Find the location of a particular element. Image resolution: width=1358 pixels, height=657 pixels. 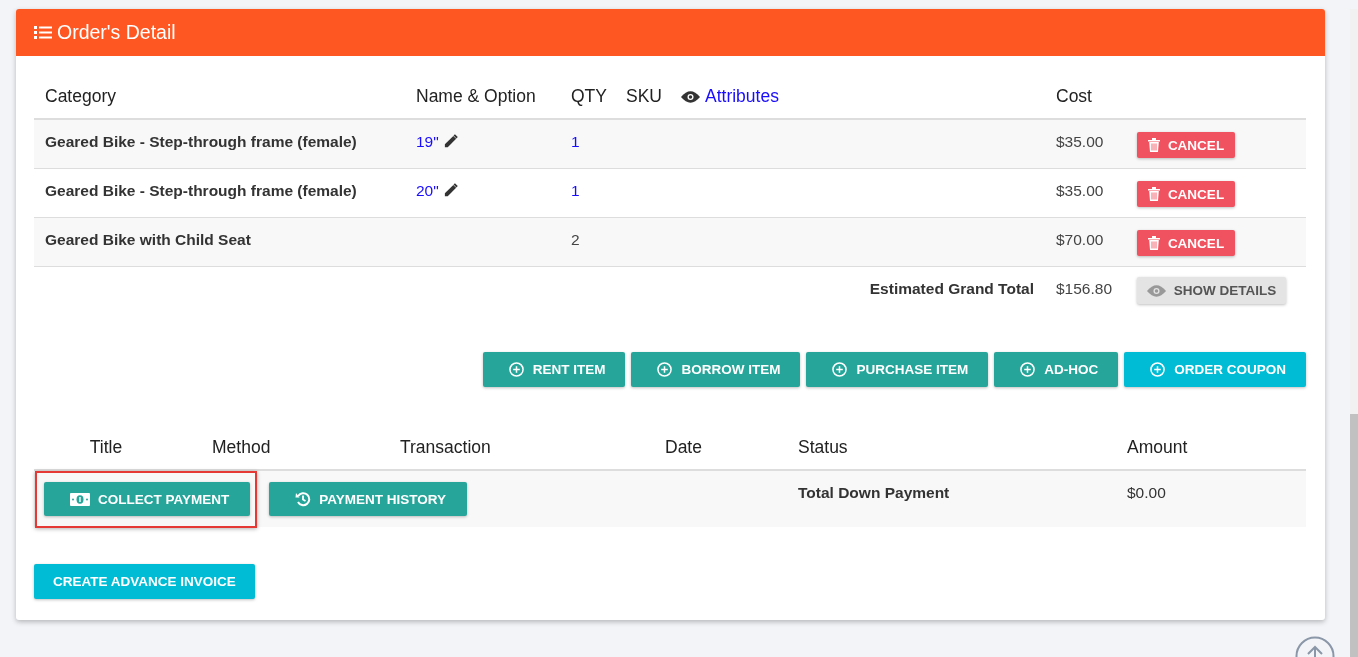

category-cell: Geared Bike with Child Seat is located at coordinates (148, 240).